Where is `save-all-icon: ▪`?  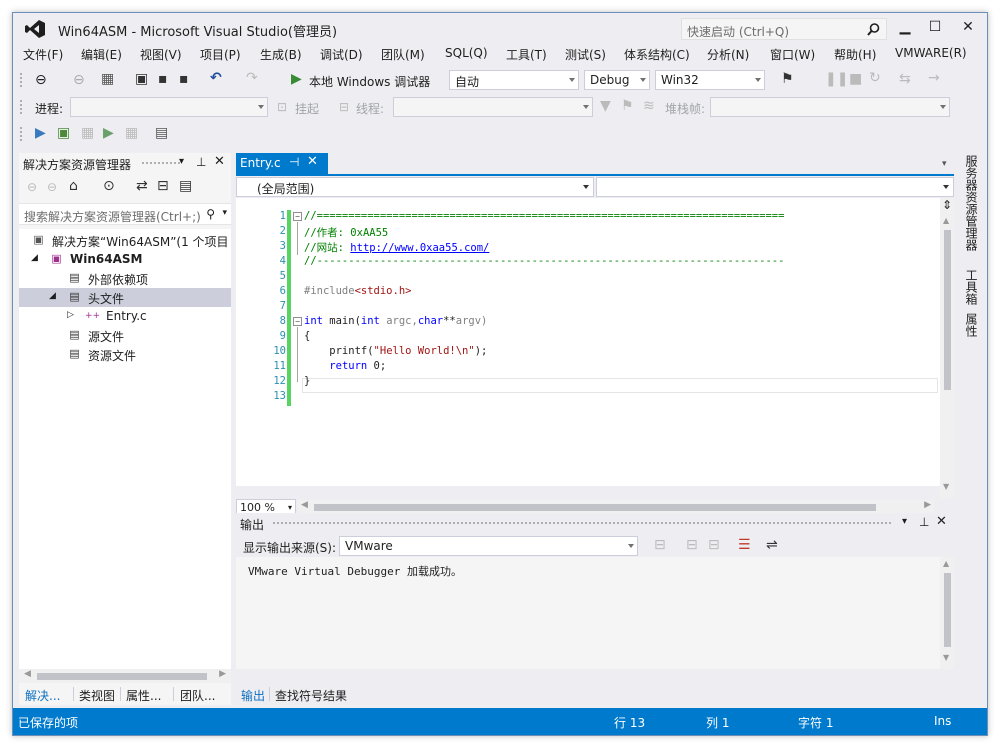 save-all-icon: ▪ is located at coordinates (184, 79).